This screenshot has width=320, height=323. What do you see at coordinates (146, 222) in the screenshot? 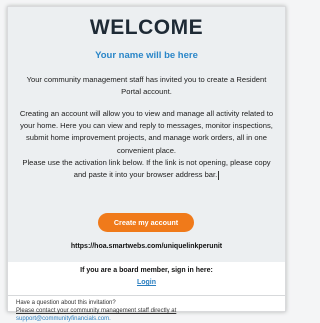
I see `create-account-button: Create my account` at bounding box center [146, 222].